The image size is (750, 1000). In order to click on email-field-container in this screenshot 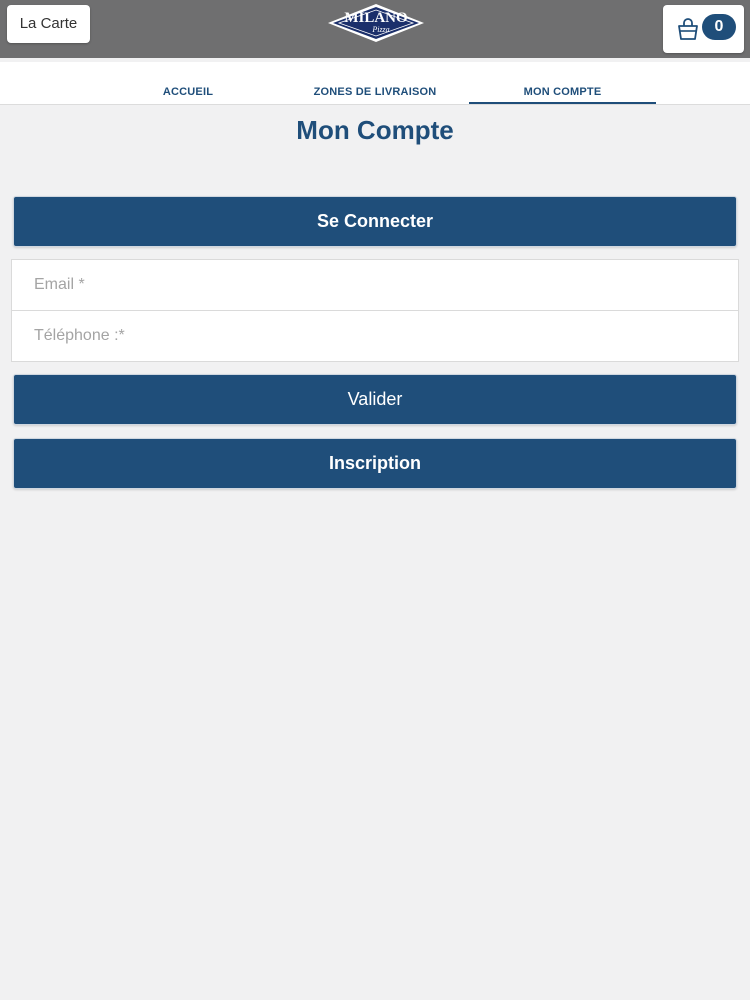, I will do `click(375, 285)`.